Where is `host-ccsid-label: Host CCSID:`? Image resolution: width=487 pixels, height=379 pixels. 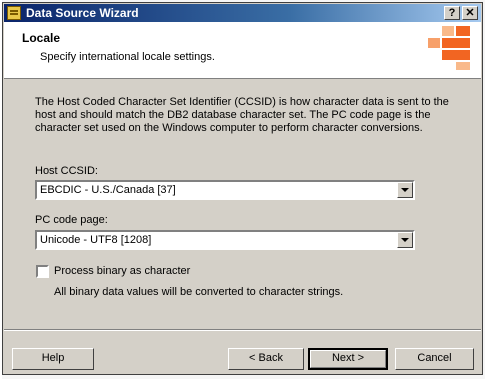
host-ccsid-label: Host CCSID: is located at coordinates (66, 171).